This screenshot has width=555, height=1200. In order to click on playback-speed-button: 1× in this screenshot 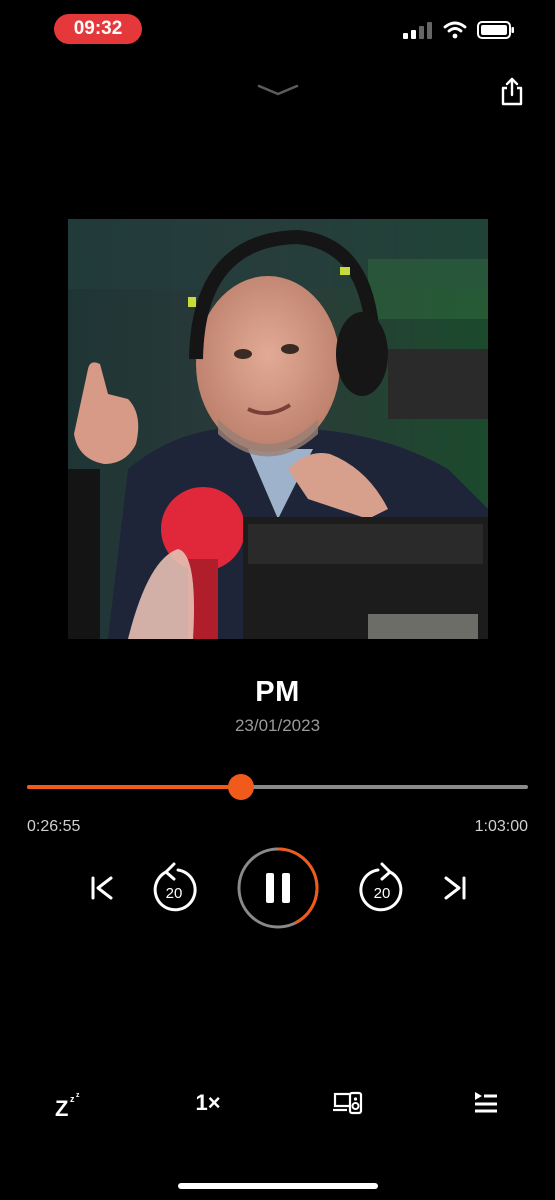, I will do `click(208, 1103)`.